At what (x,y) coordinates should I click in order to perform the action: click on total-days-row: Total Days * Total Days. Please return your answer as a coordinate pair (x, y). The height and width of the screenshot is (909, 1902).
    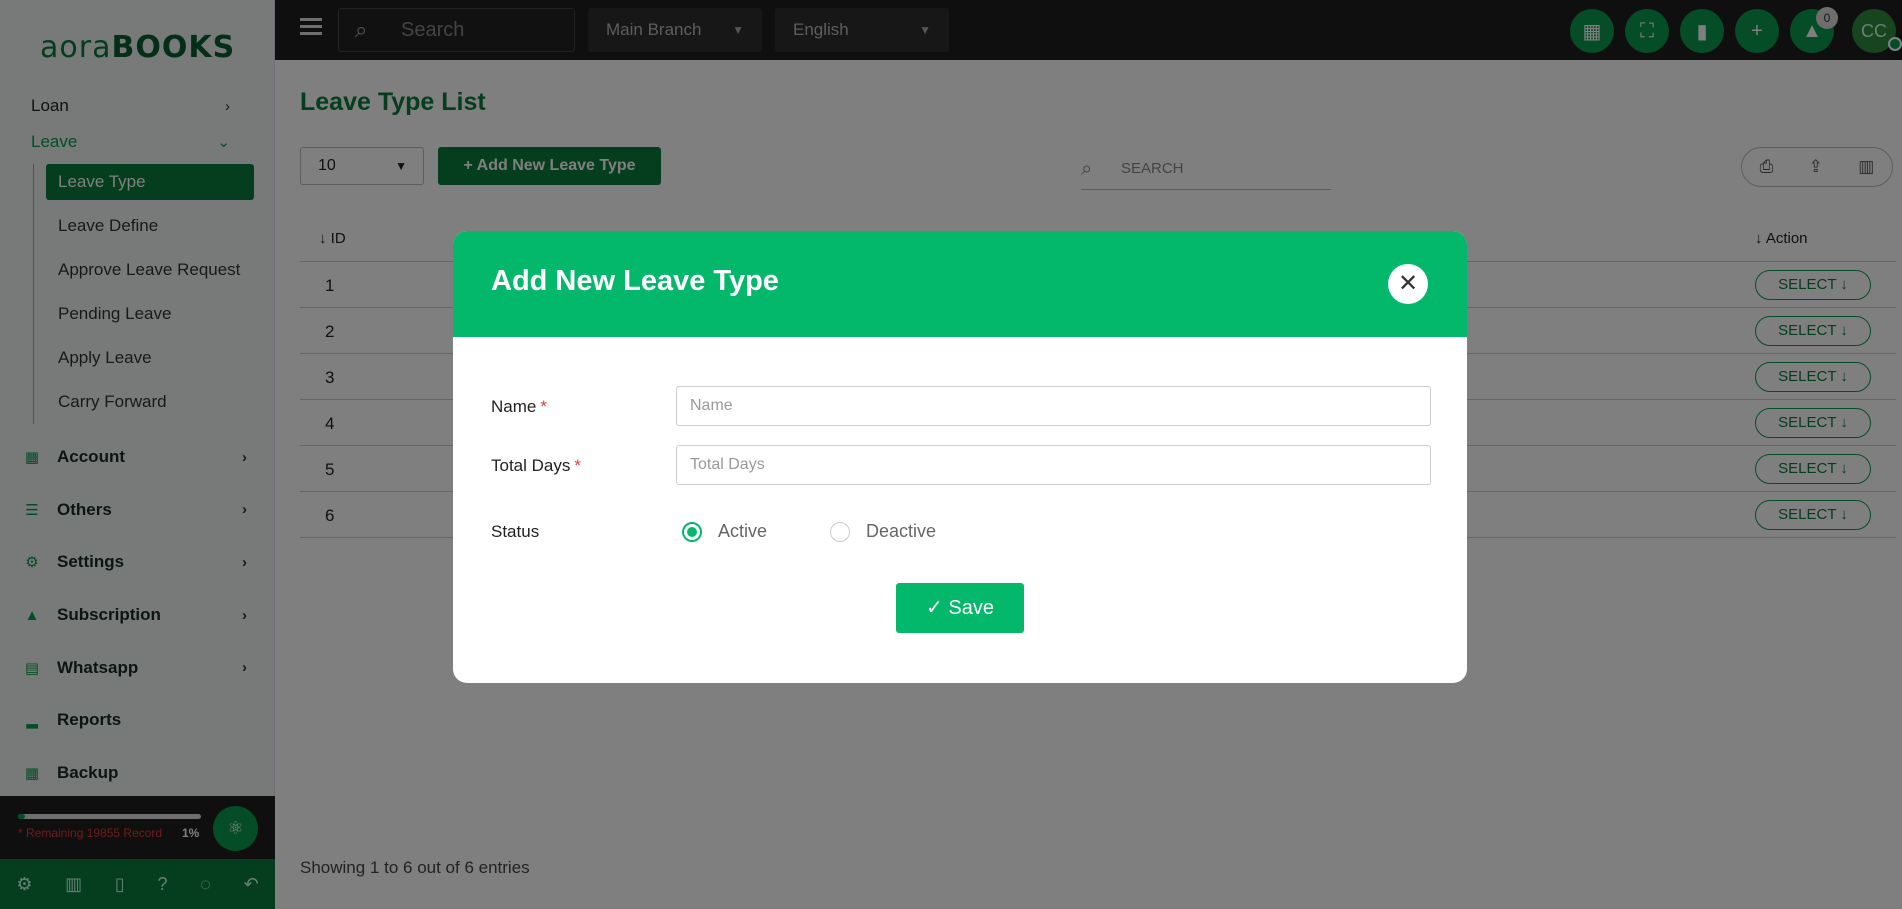
    Looking at the image, I should click on (961, 465).